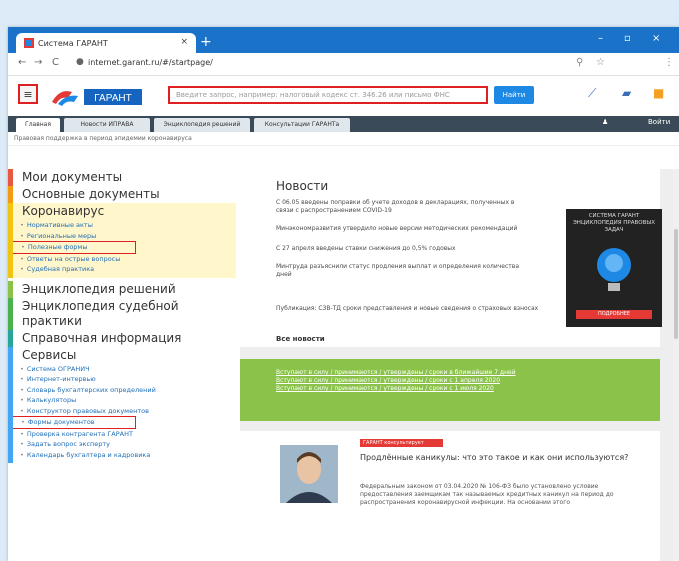 This screenshot has height=561, width=679. Describe the element at coordinates (122, 236) in the screenshot. I see `sidebar-subitem: Региональные меры` at that location.